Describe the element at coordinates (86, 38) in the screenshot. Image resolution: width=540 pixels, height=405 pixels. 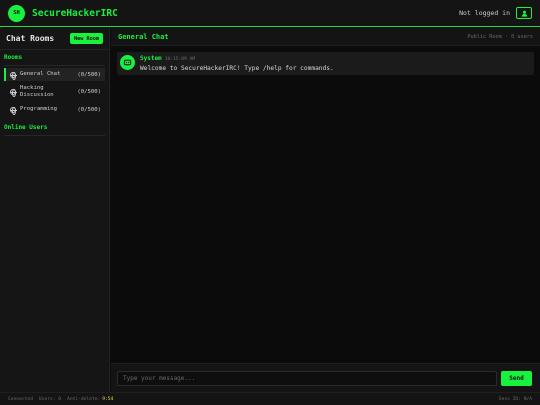
I see `new-room-button: New Room` at that location.